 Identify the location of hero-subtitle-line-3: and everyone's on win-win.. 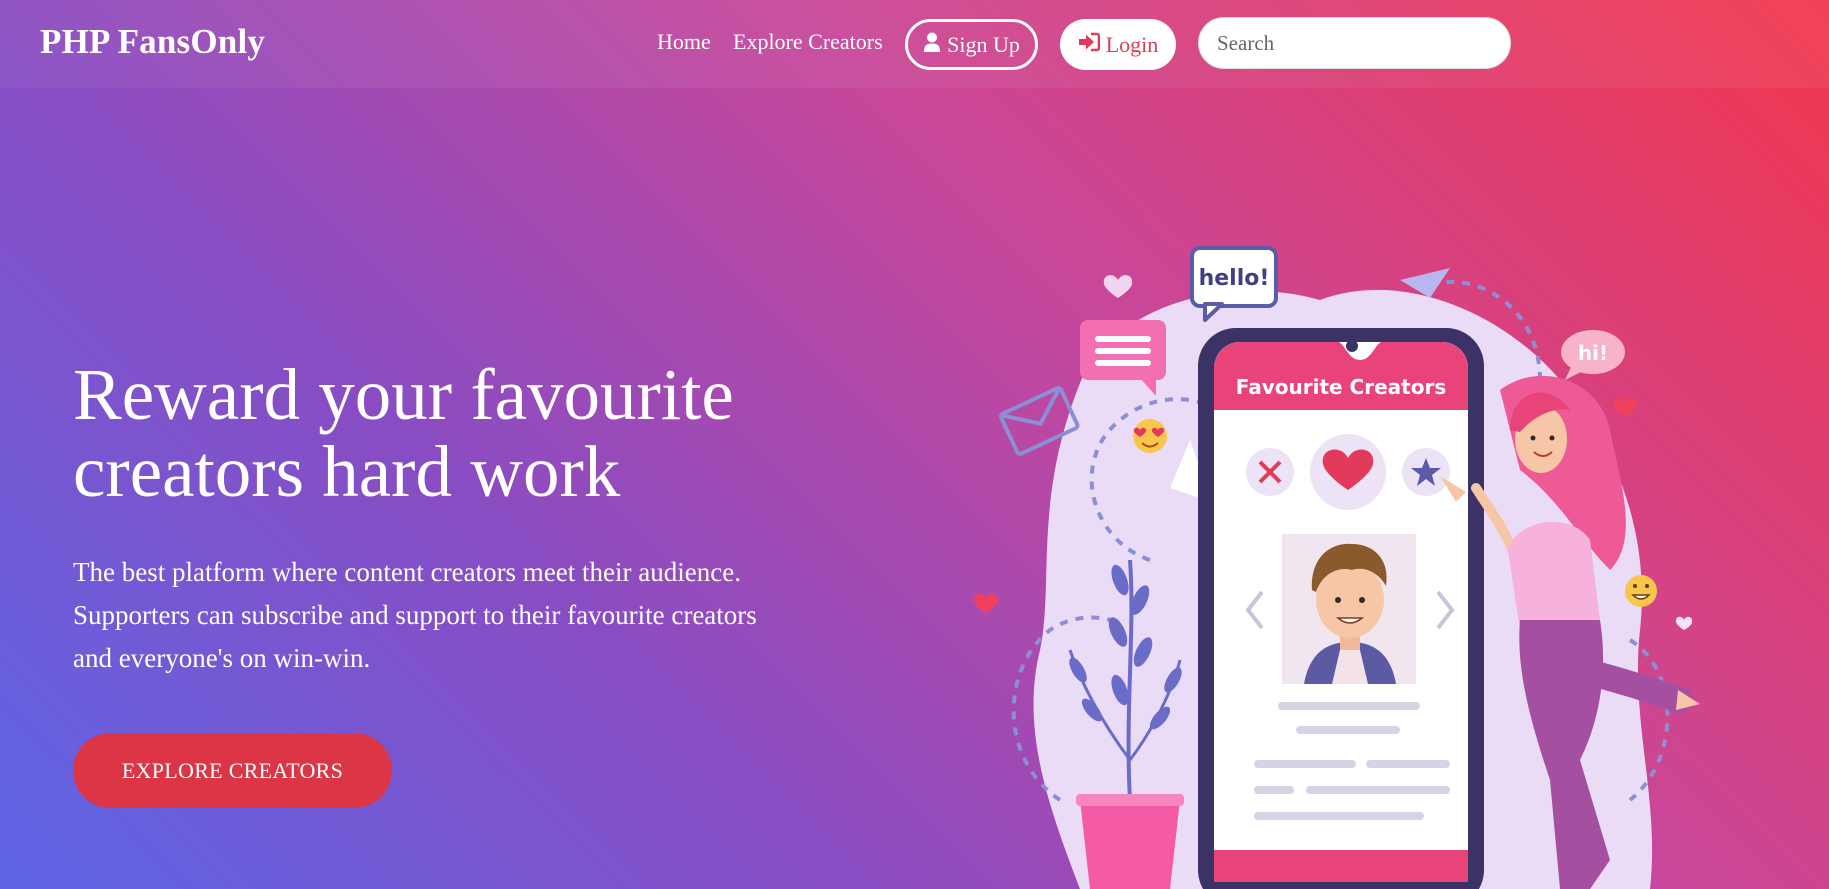
(222, 658).